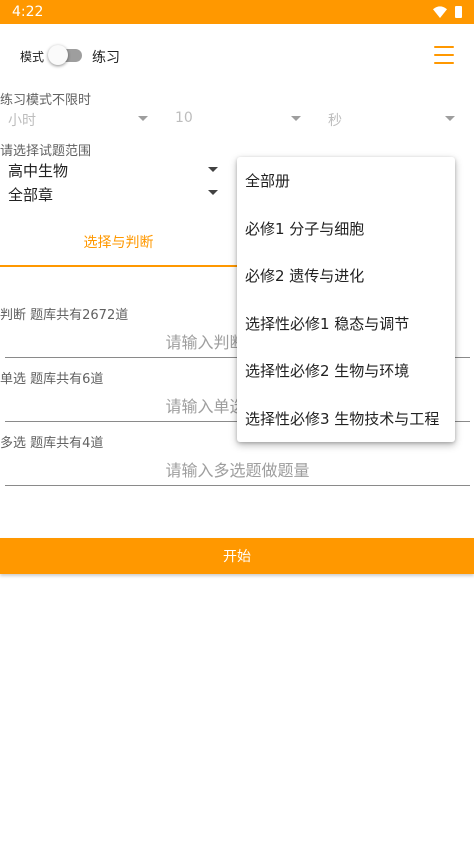 This screenshot has height=844, width=474. Describe the element at coordinates (64, 315) in the screenshot. I see `judge-count-label: 判断 题库共有2672道` at that location.